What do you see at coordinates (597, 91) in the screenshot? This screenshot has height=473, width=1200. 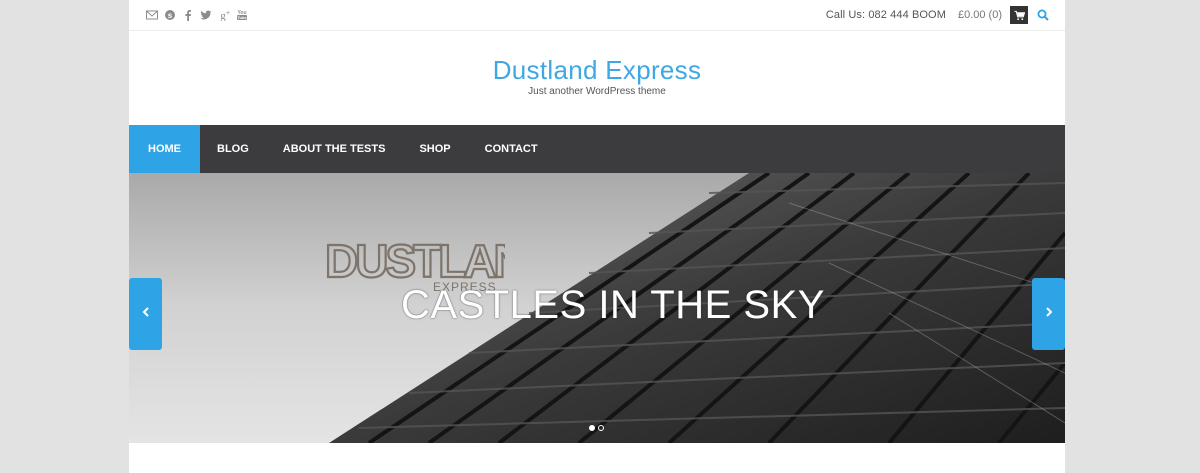 I see `site-tagline: Just another WordPress theme` at bounding box center [597, 91].